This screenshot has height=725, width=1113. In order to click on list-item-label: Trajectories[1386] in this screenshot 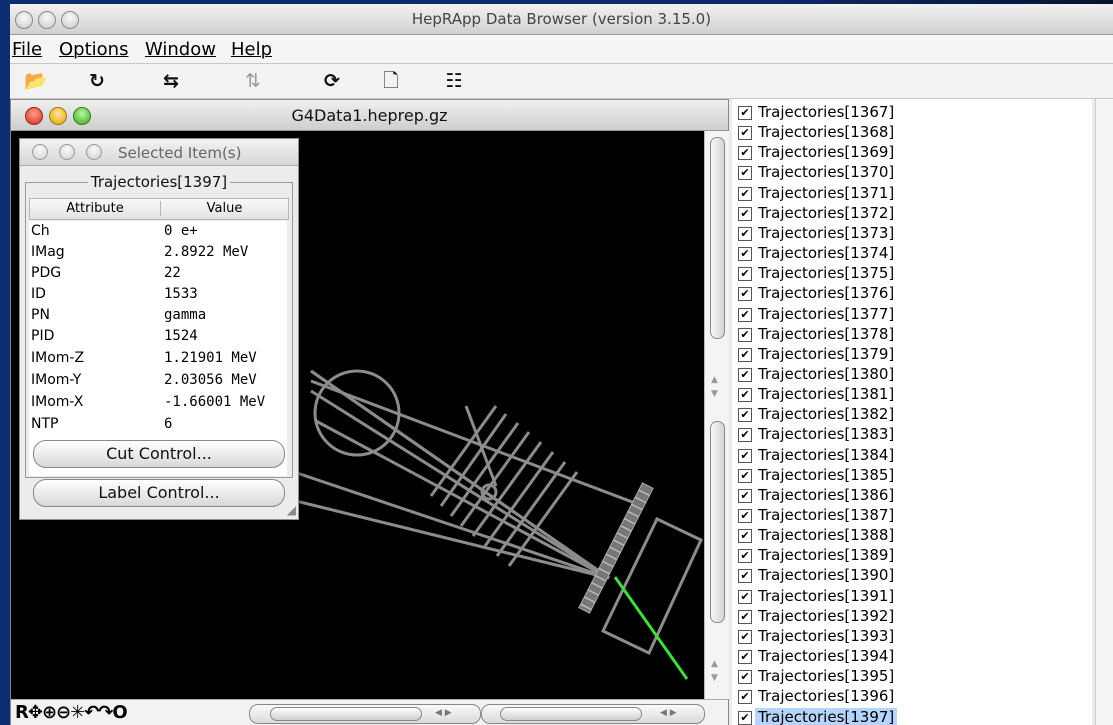, I will do `click(826, 494)`.